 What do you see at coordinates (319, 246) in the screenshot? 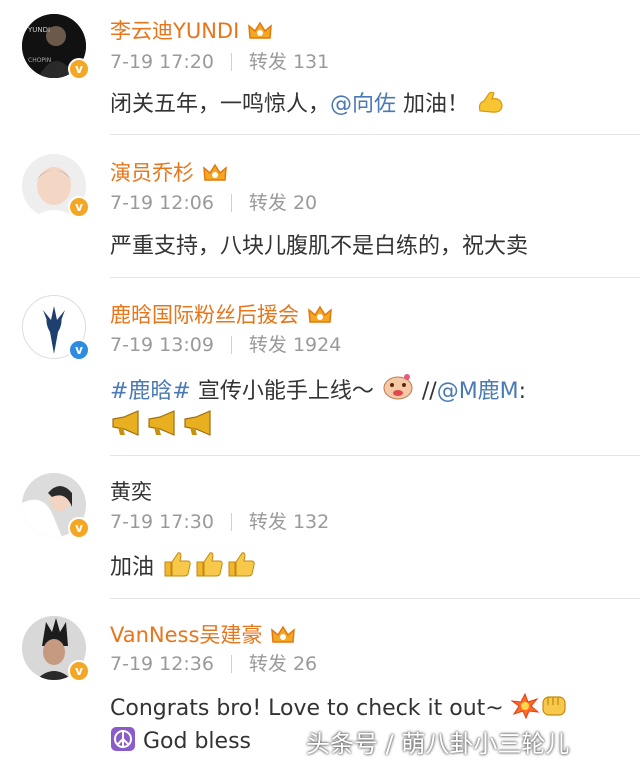
I see `comment-text: 严重支持，八块儿腹肌不是白练的，祝大卖` at bounding box center [319, 246].